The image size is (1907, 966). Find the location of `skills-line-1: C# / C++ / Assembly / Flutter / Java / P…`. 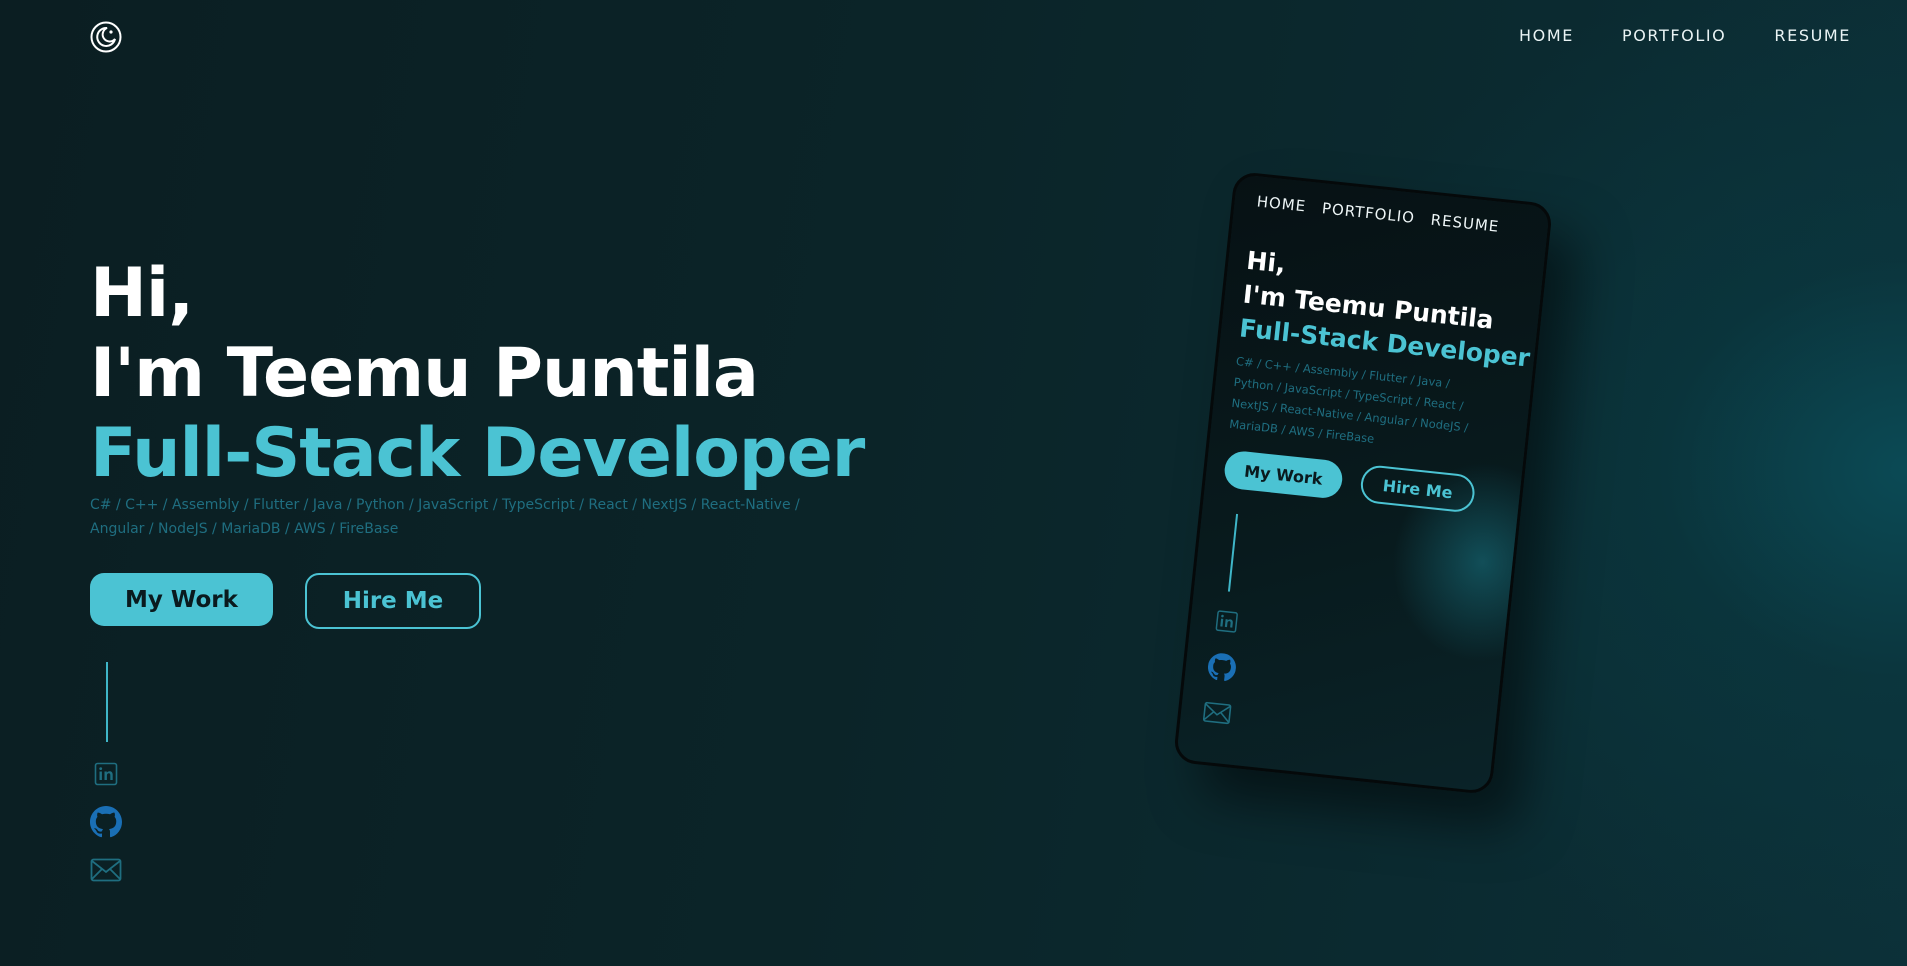

skills-line-1: C# / C++ / Assembly / Flutter / Java / P… is located at coordinates (445, 505).